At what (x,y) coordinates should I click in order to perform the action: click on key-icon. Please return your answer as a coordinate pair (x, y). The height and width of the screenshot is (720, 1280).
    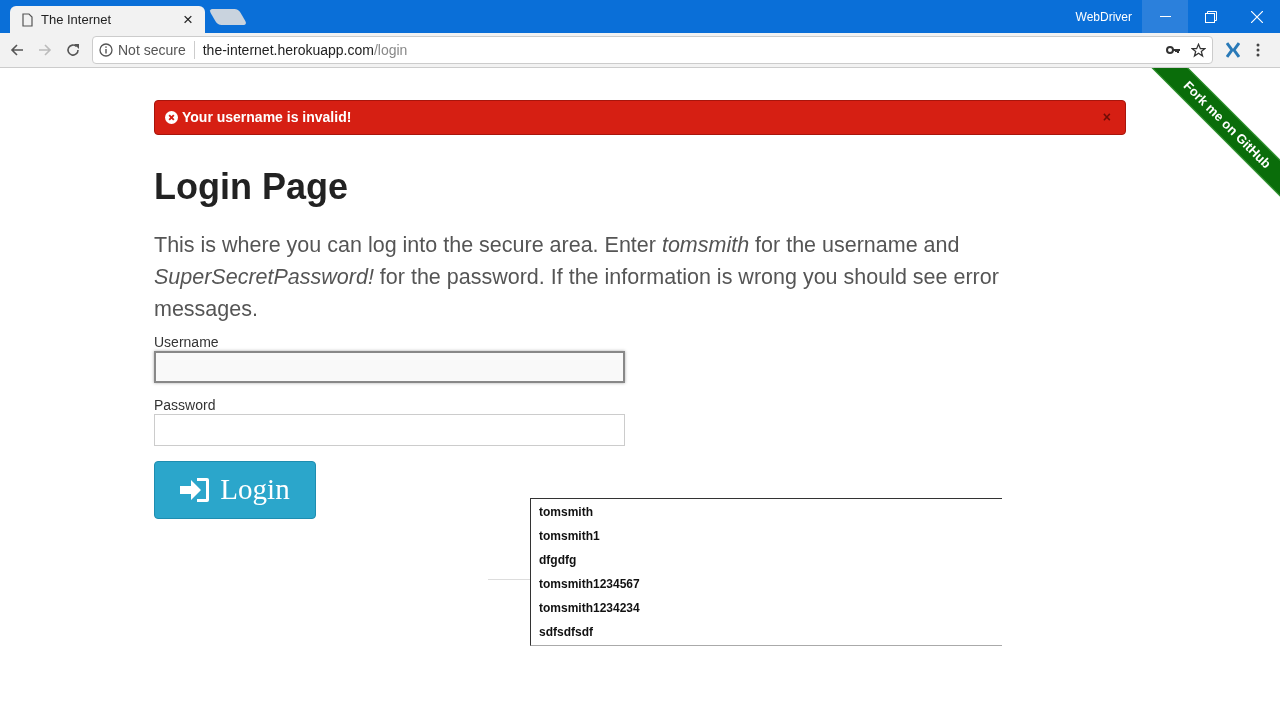
    Looking at the image, I should click on (1173, 50).